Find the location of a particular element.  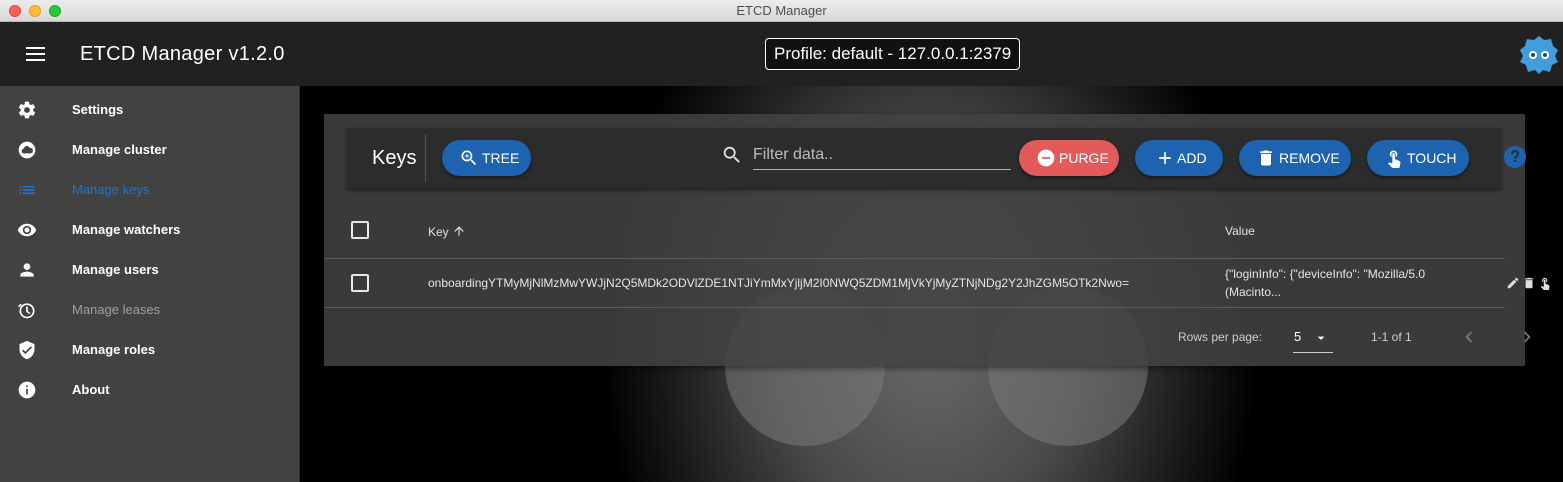

cloud-icon is located at coordinates (27, 150).